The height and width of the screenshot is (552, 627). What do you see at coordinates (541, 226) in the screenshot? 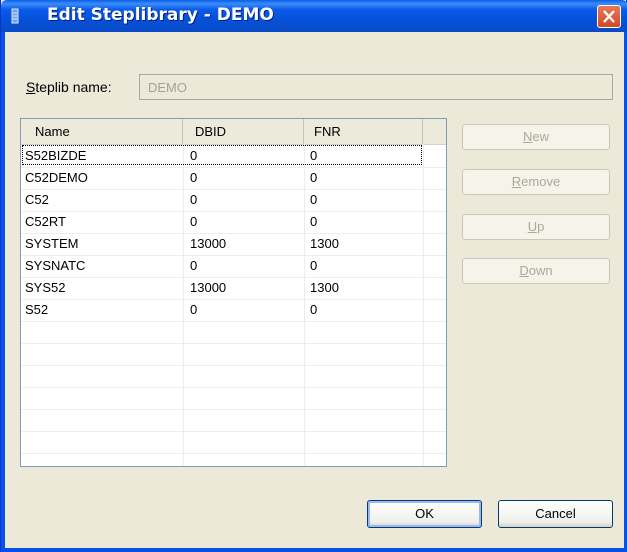
I see `up-label: p` at bounding box center [541, 226].